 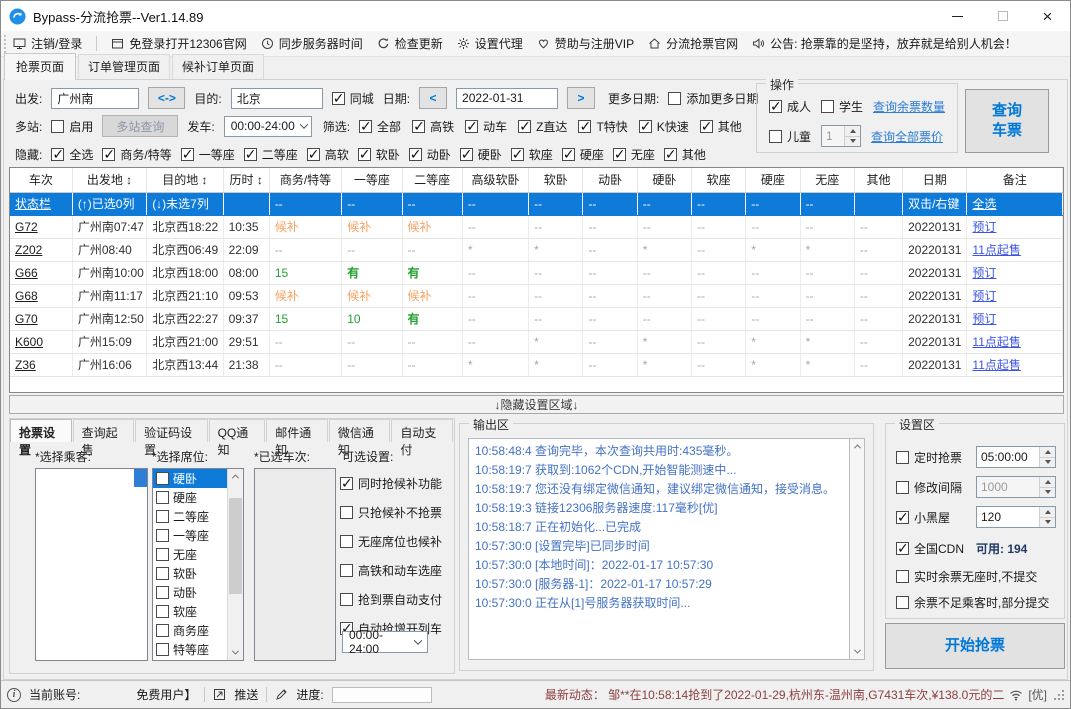 What do you see at coordinates (103, 438) in the screenshot?
I see `settings-tab: 查询起售` at bounding box center [103, 438].